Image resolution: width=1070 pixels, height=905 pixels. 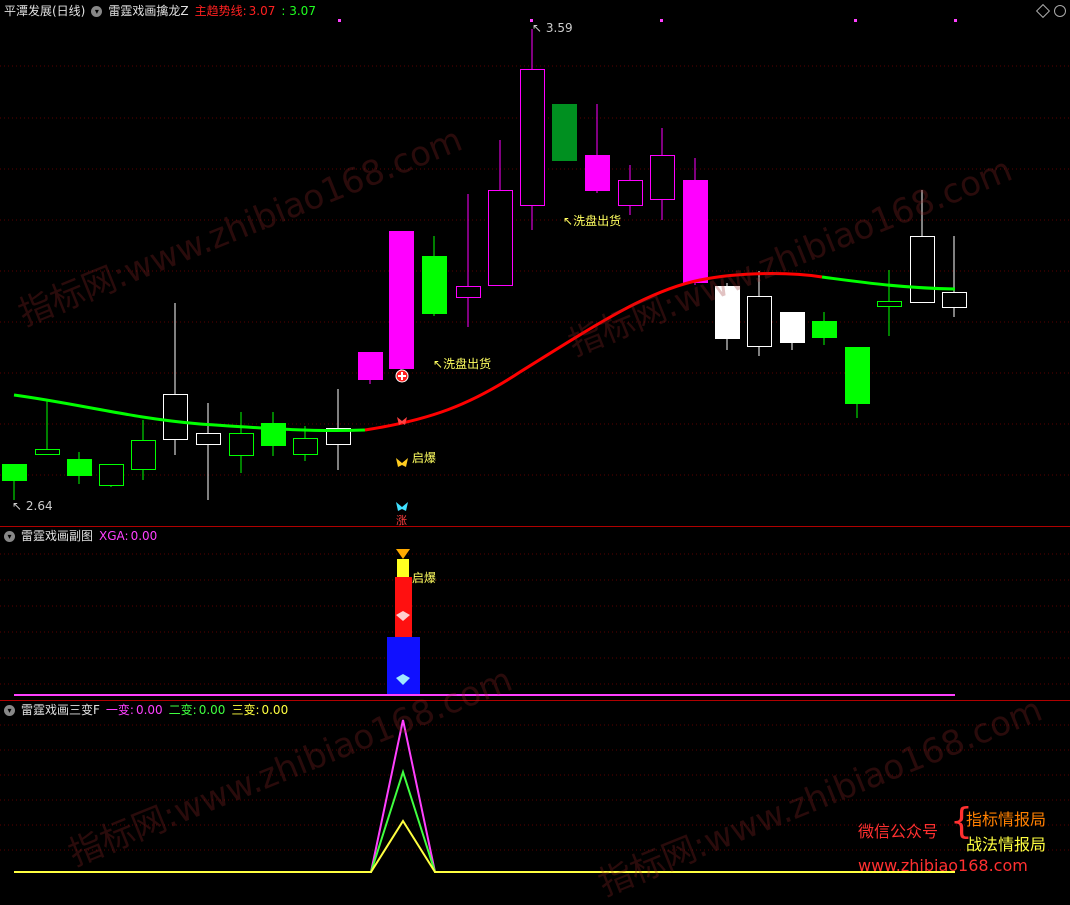 I want to click on high-price-label: ↖ 3.59, so click(x=552, y=28).